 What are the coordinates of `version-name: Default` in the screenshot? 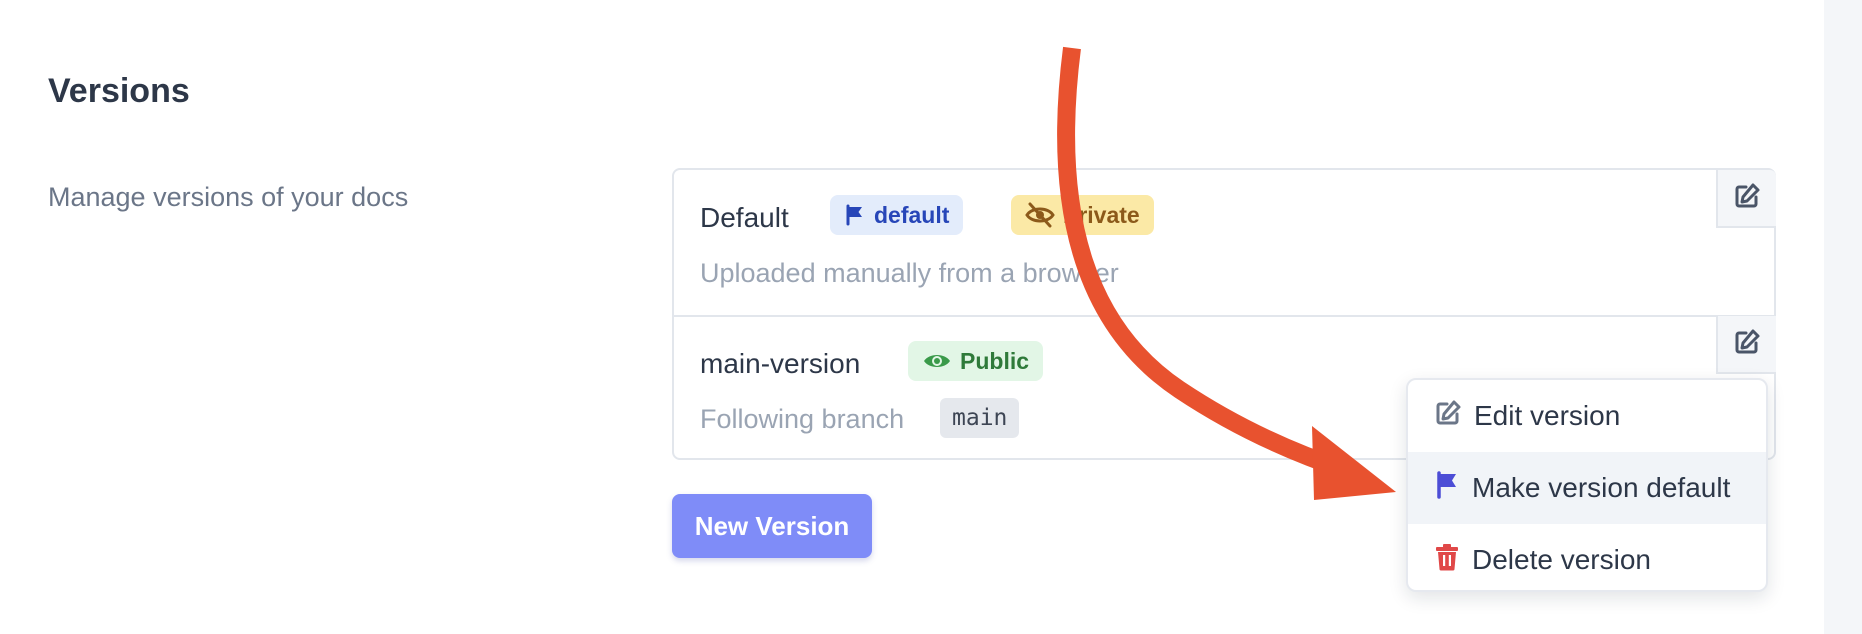 It's located at (744, 217).